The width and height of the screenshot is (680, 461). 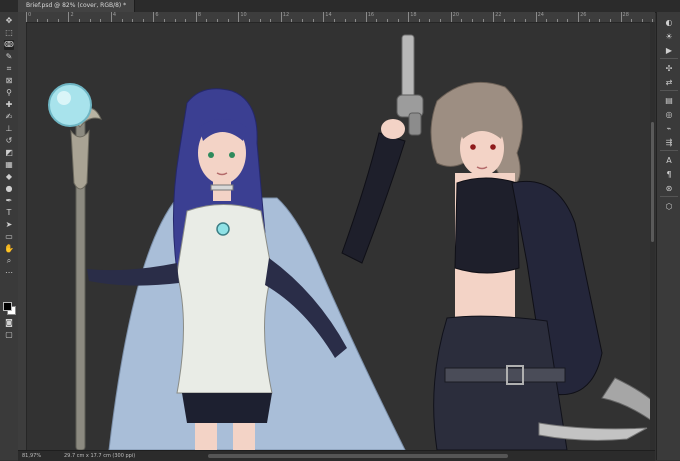 I want to click on channels-panel-icon: ◎, so click(x=669, y=115).